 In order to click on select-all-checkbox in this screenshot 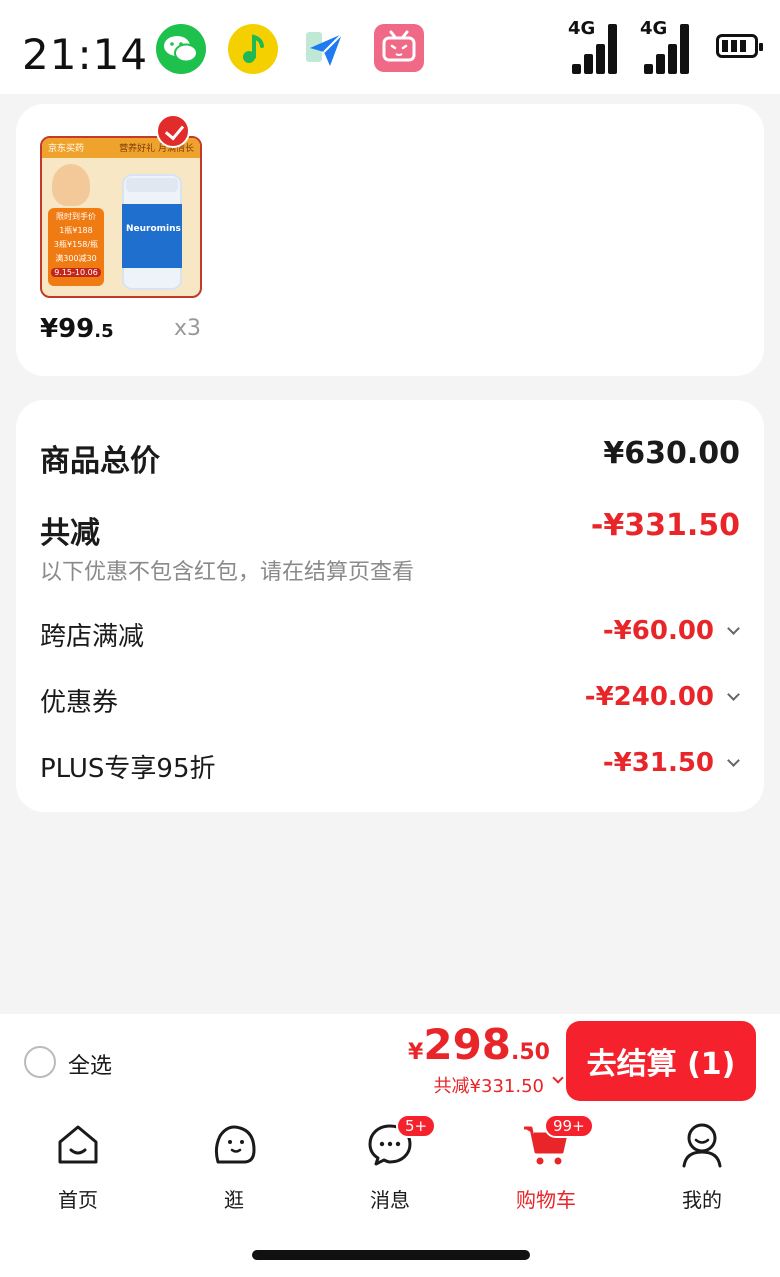, I will do `click(40, 1062)`.